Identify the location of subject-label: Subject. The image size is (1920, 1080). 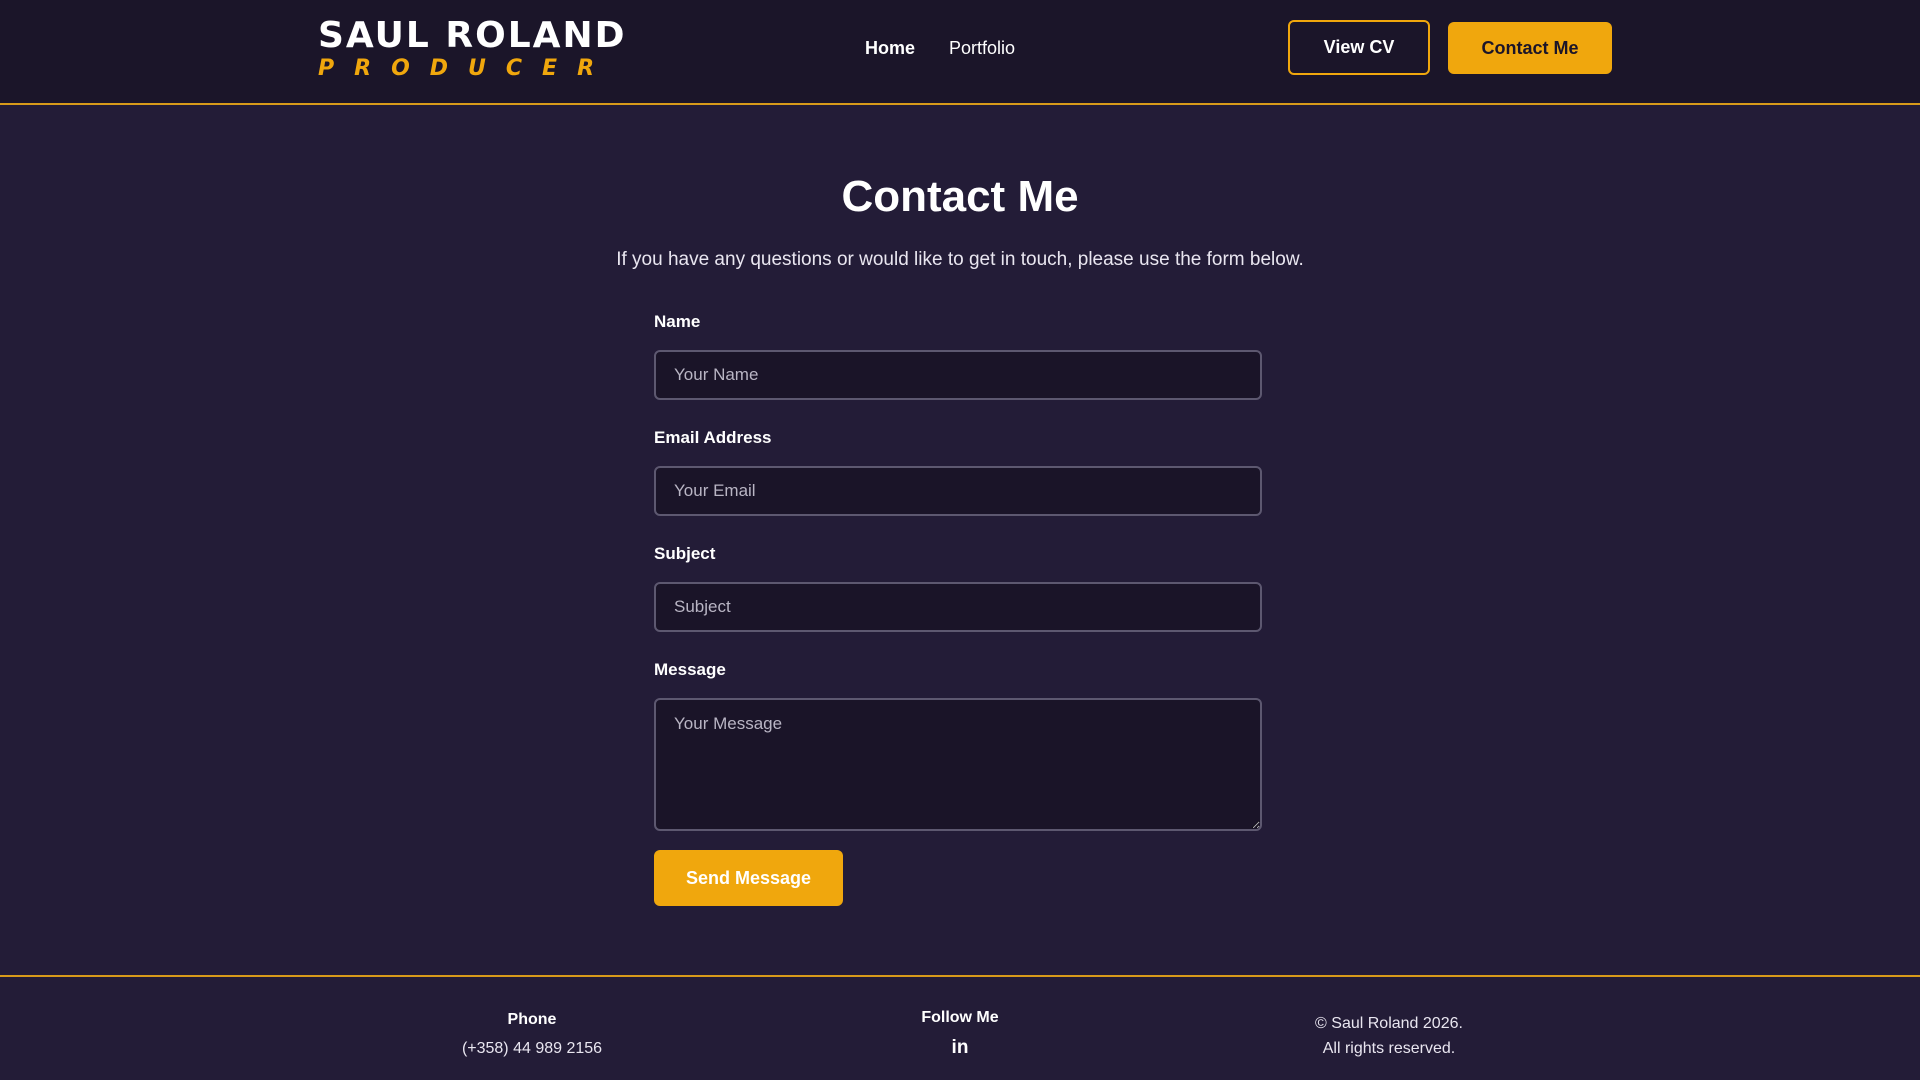
(685, 553).